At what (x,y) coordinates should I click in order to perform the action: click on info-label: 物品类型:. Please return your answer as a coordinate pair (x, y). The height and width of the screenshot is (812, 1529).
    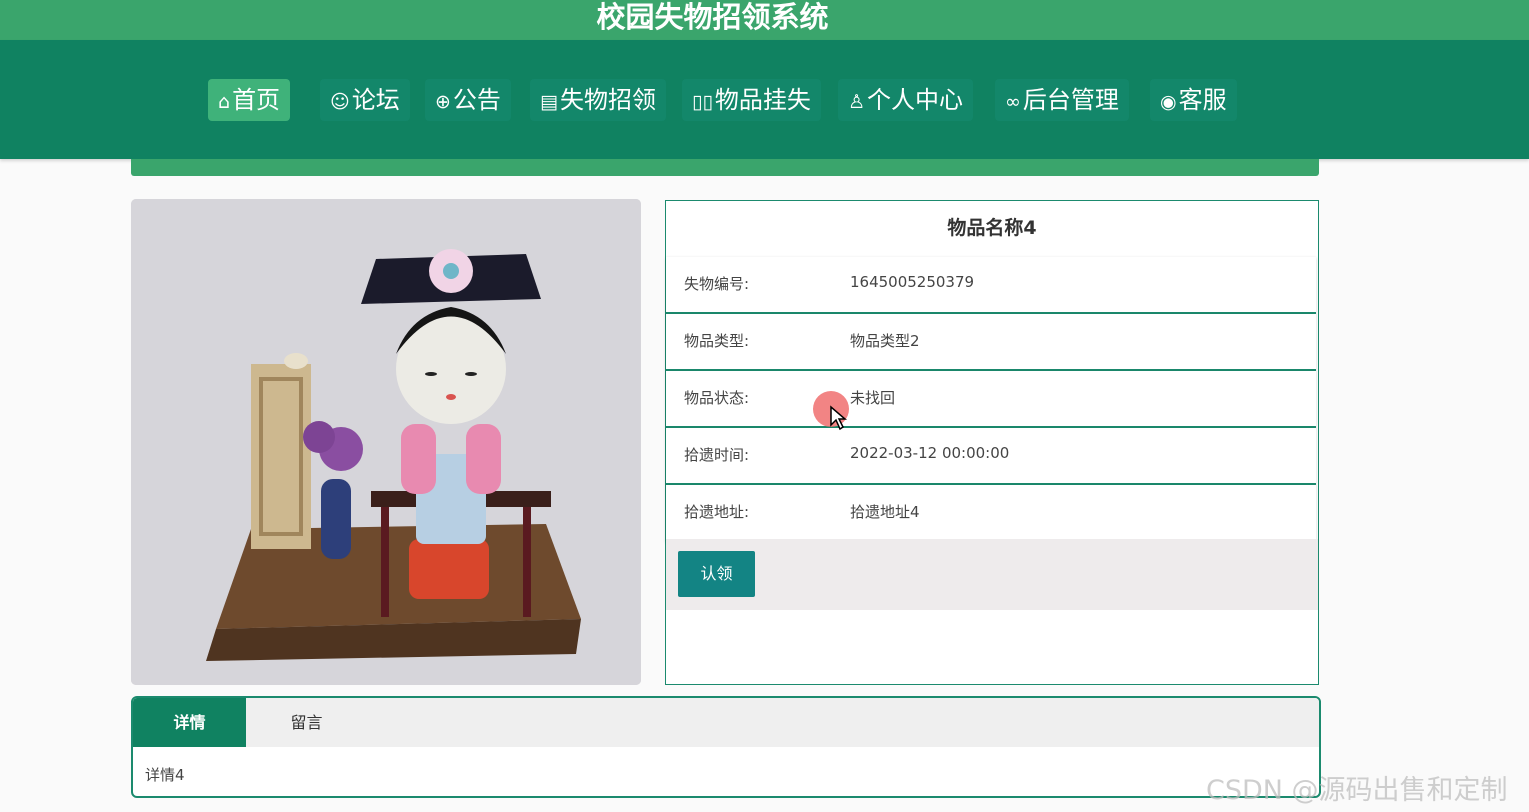
    Looking at the image, I should click on (717, 341).